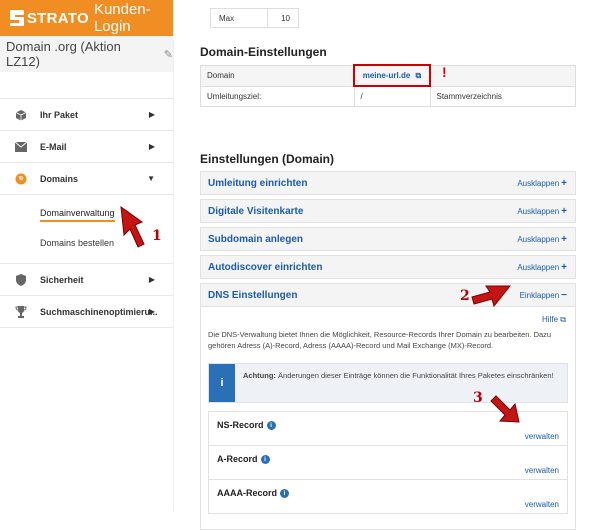  I want to click on accordion-label: Umleitung einrichten, so click(258, 183).